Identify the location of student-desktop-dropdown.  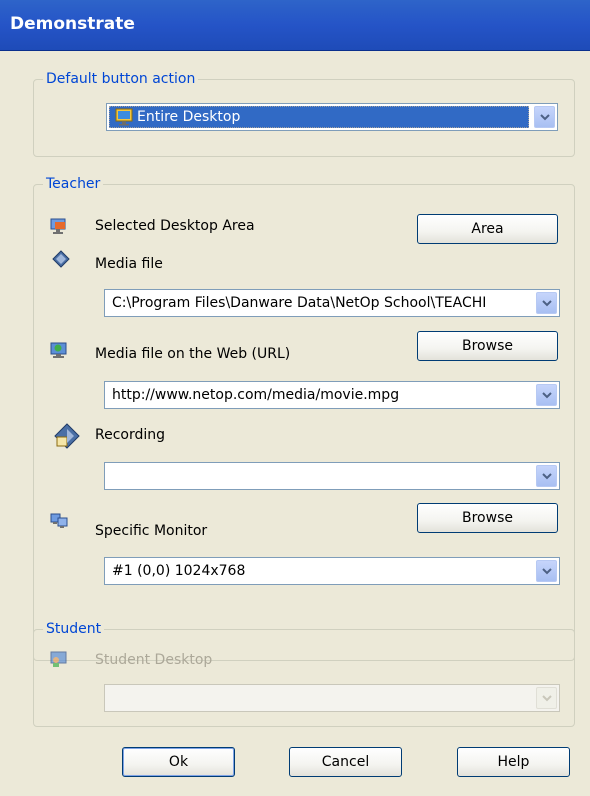
(332, 698).